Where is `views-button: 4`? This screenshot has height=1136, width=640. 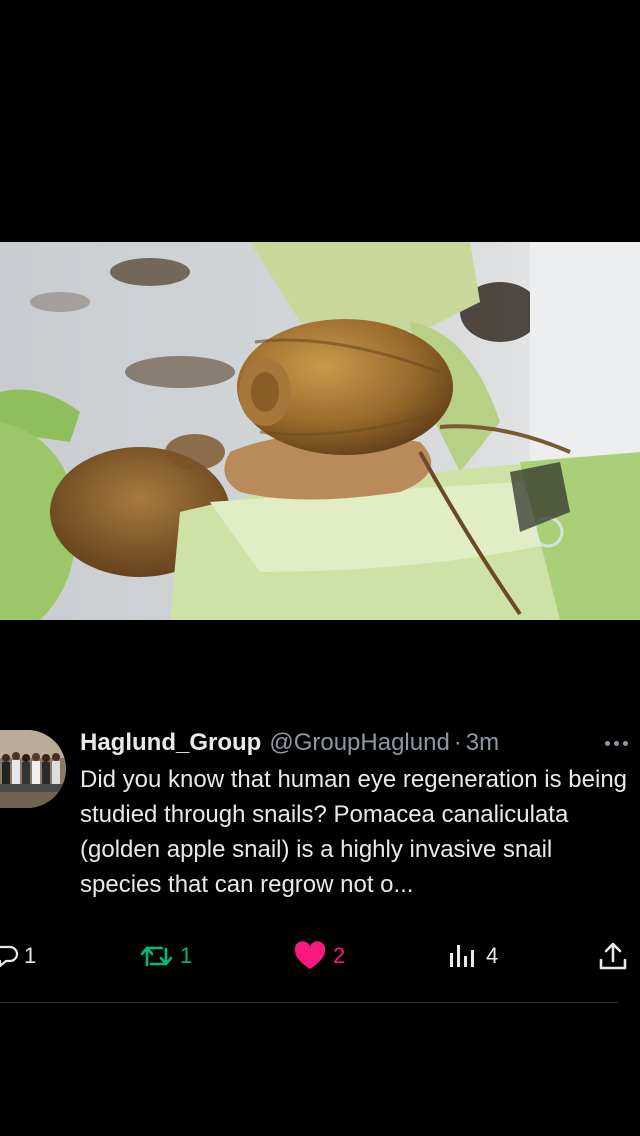
views-button: 4 is located at coordinates (473, 956).